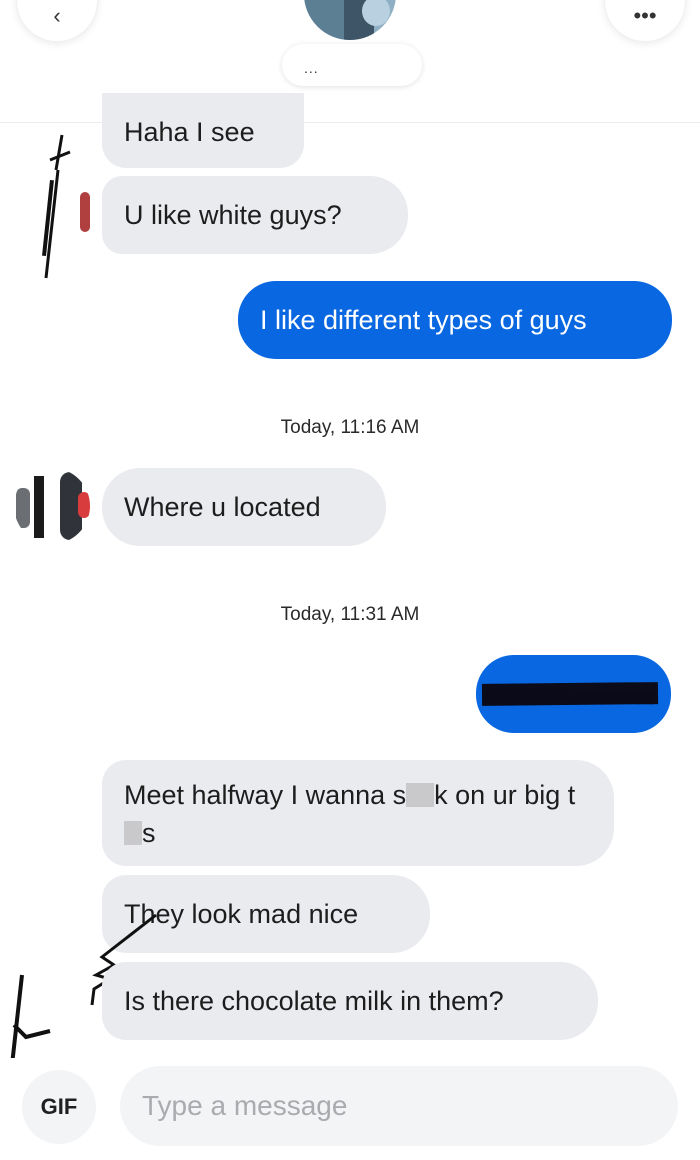 The image size is (700, 1160). Describe the element at coordinates (255, 215) in the screenshot. I see `message-bubble-incoming: U like white guys?` at that location.